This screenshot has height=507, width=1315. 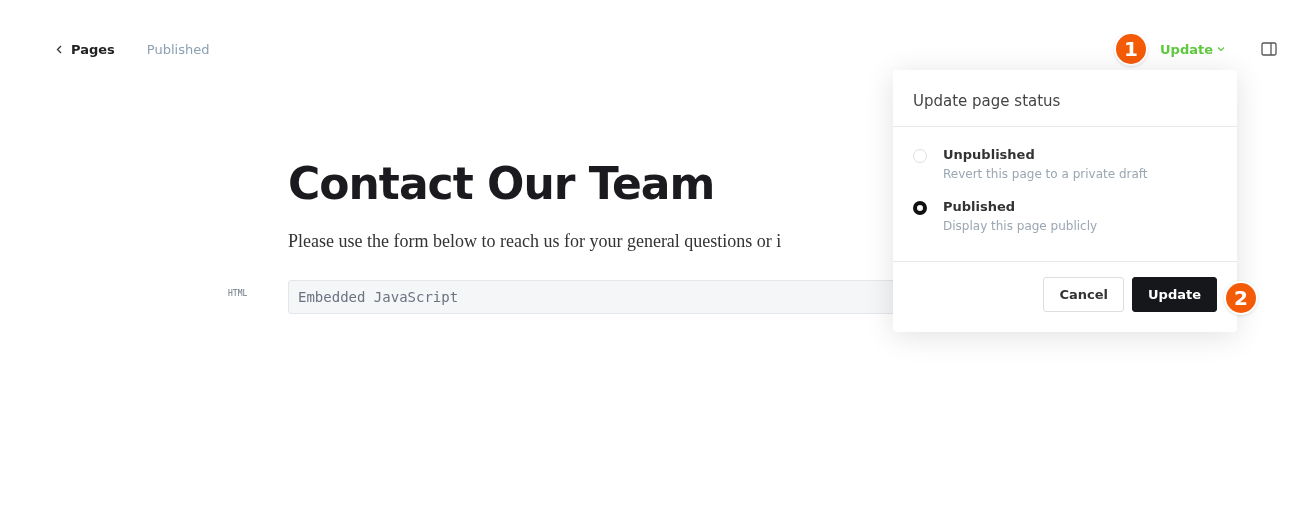 What do you see at coordinates (535, 241) in the screenshot?
I see `page-paragraph: Please use the form below to reach us for your general questions or i` at bounding box center [535, 241].